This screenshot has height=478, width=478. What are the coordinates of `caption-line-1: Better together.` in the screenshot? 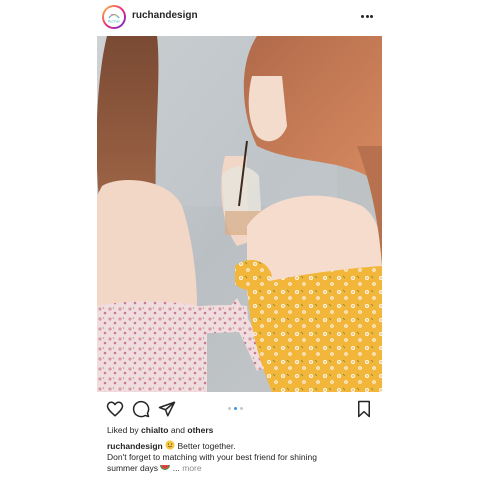 It's located at (206, 446).